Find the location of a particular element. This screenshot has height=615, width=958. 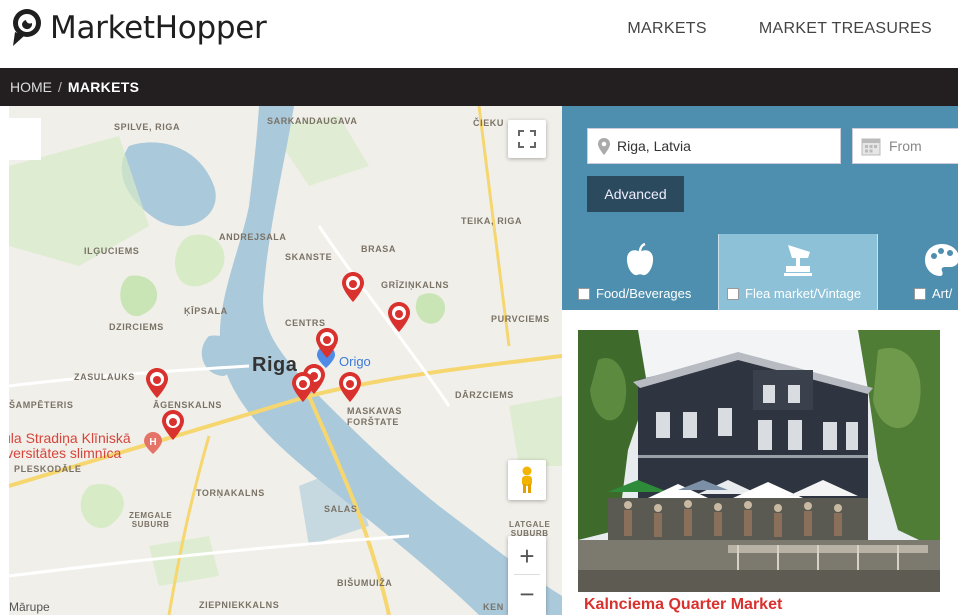

map-label: ZIEPNIEKKALNS is located at coordinates (239, 605).